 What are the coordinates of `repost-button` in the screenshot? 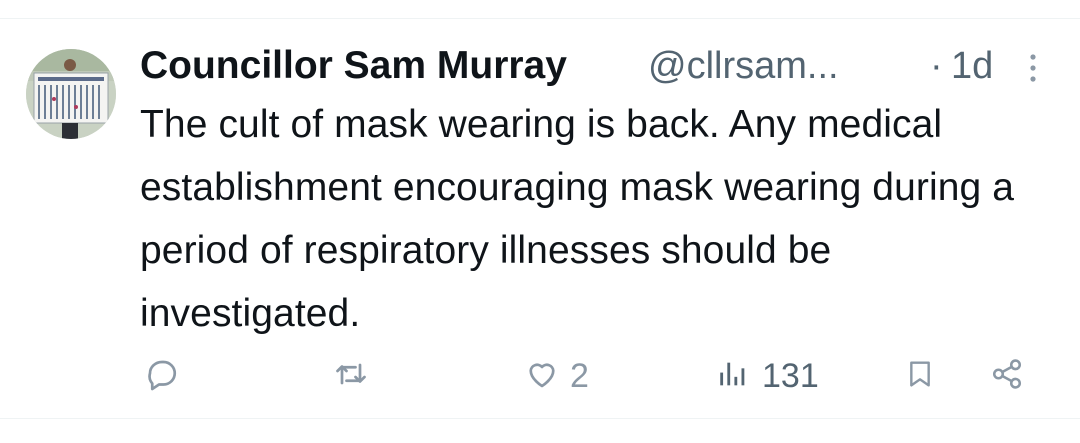 It's located at (351, 376).